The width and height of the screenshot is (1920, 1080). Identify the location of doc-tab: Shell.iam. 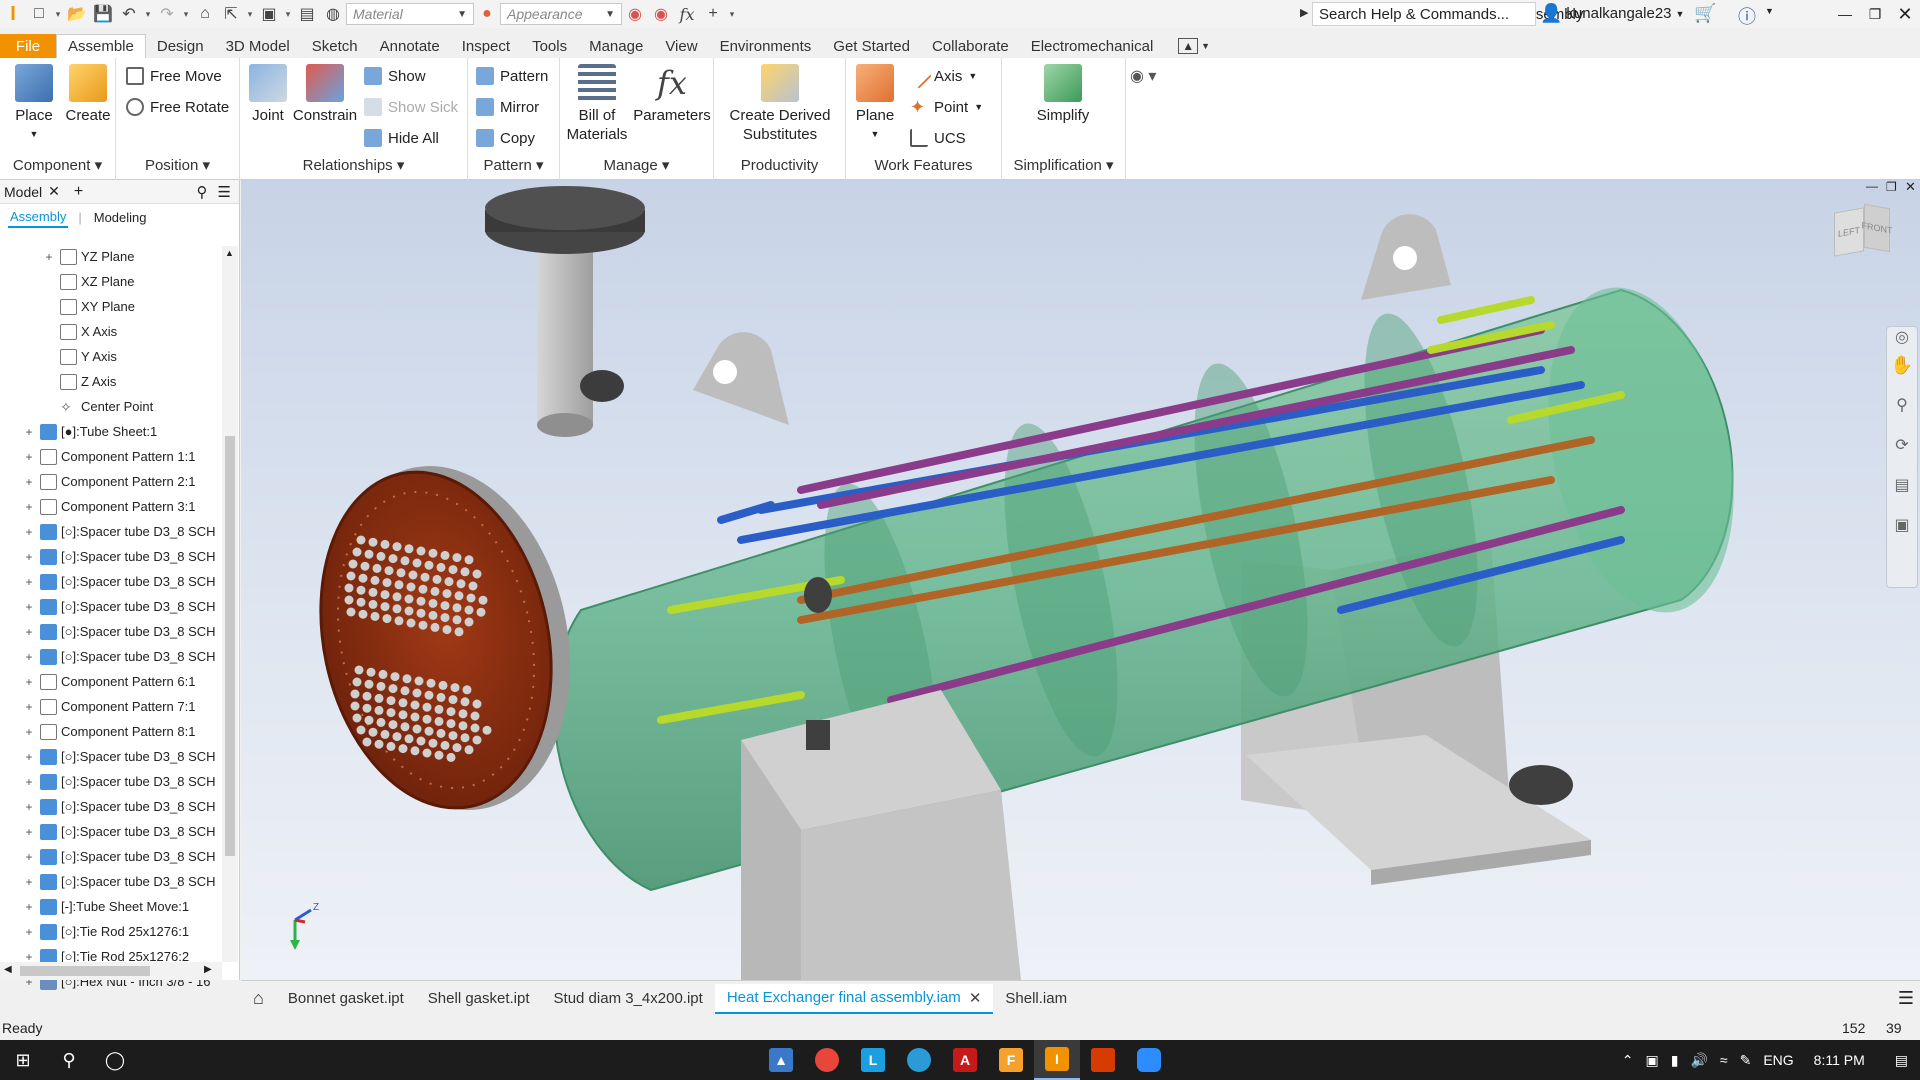
(1036, 999).